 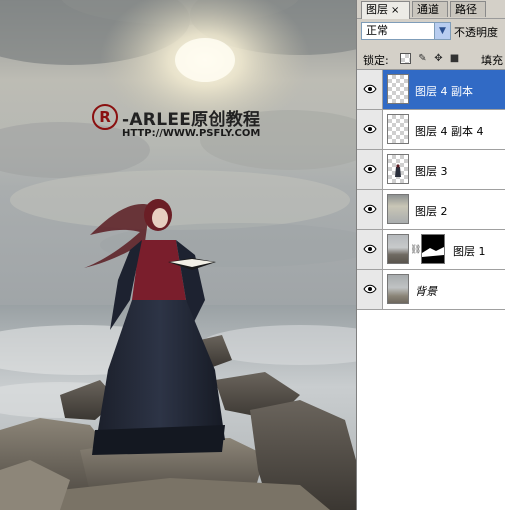 I want to click on watermark-url: HTTP://WWW.PSFLY.COM, so click(x=191, y=133).